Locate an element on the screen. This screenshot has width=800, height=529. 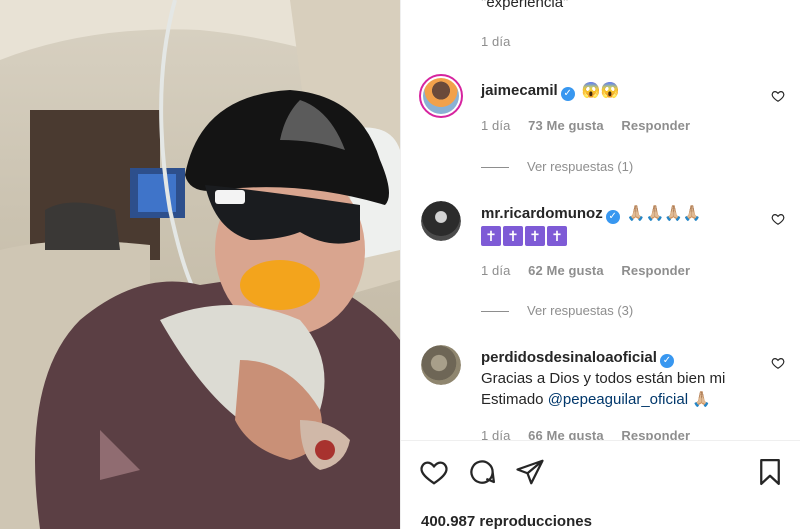
view-replies-button: Ver respuestas (3) is located at coordinates (557, 310).